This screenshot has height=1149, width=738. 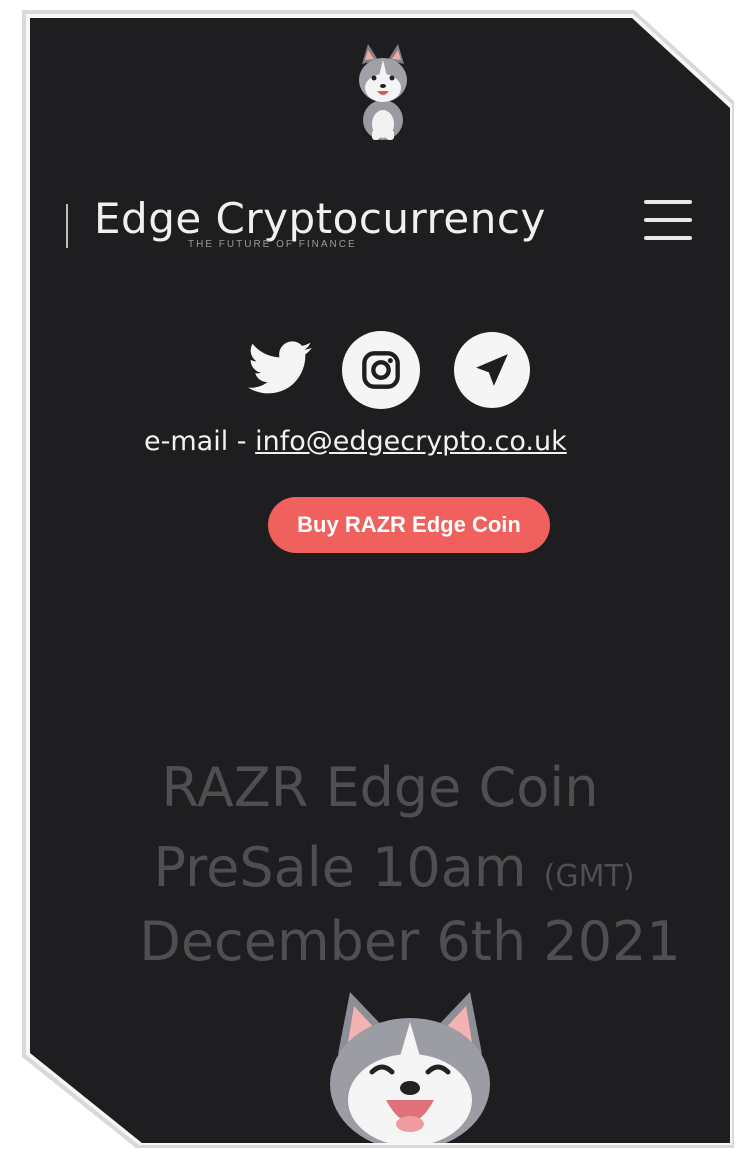 I want to click on instagram-icon, so click(x=381, y=370).